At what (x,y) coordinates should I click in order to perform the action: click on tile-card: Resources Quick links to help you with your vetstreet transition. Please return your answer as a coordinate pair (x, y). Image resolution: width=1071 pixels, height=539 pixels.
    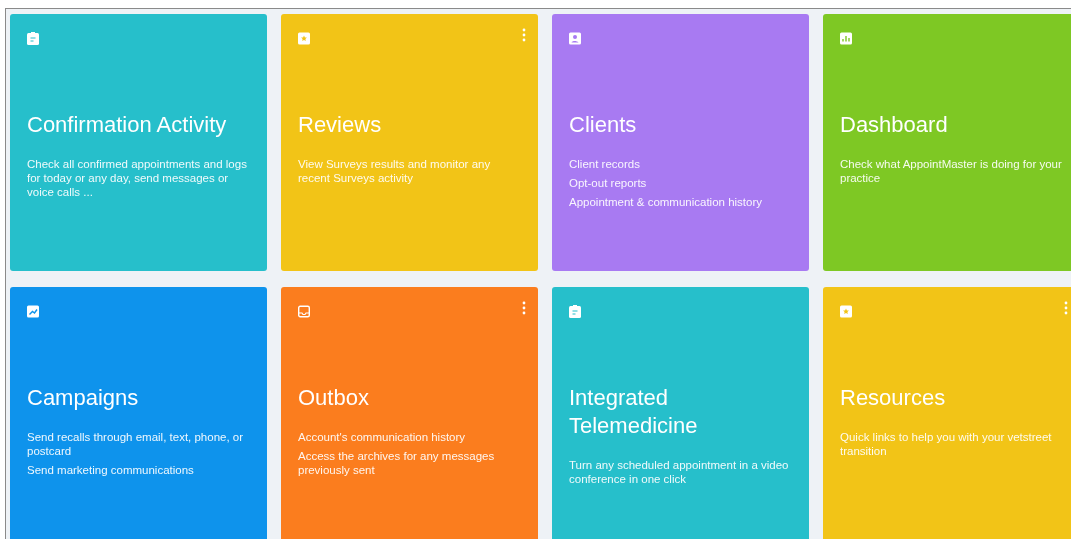
    Looking at the image, I should click on (947, 413).